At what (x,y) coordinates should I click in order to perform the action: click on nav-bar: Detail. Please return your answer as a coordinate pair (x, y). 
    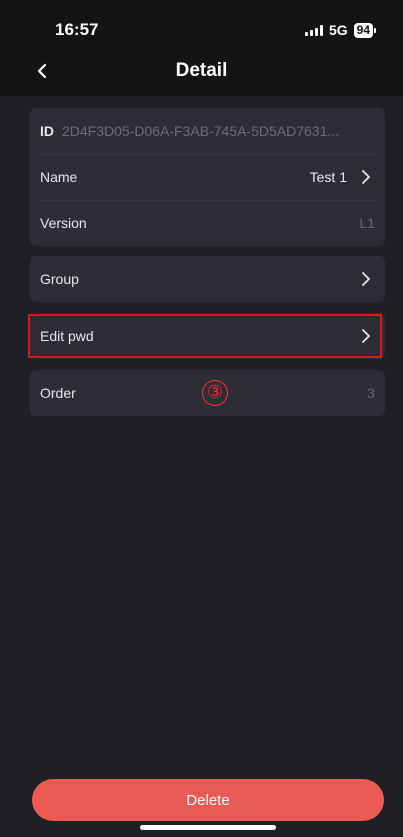
    Looking at the image, I should click on (201, 71).